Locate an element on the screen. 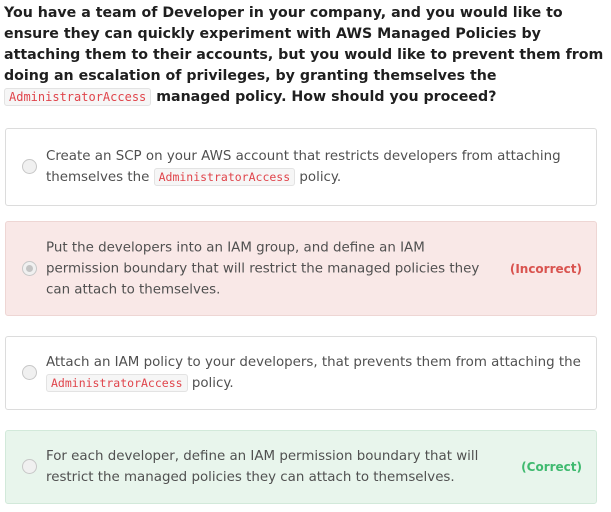 This screenshot has height=512, width=611. option-1-code: AdministratorAccess is located at coordinates (224, 177).